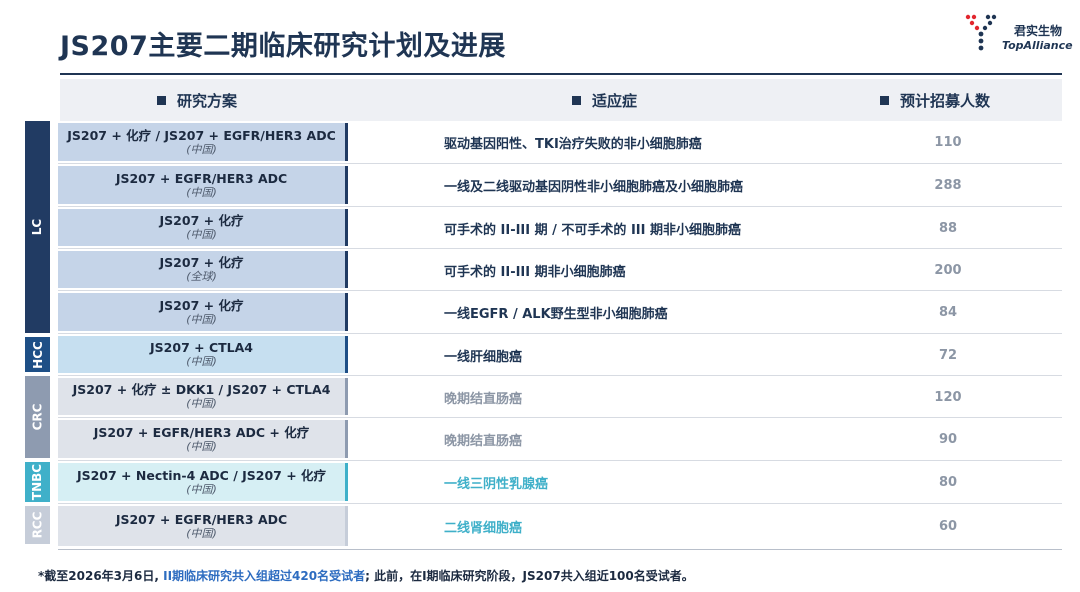 This screenshot has width=1080, height=592. What do you see at coordinates (561, 74) in the screenshot?
I see `title-underline` at bounding box center [561, 74].